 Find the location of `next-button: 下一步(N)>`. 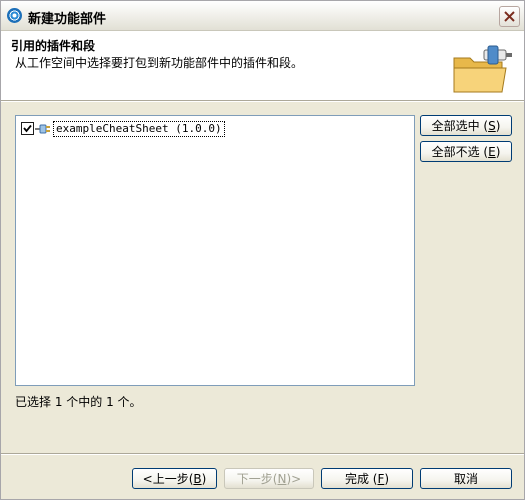

next-button: 下一步(N)> is located at coordinates (269, 478).